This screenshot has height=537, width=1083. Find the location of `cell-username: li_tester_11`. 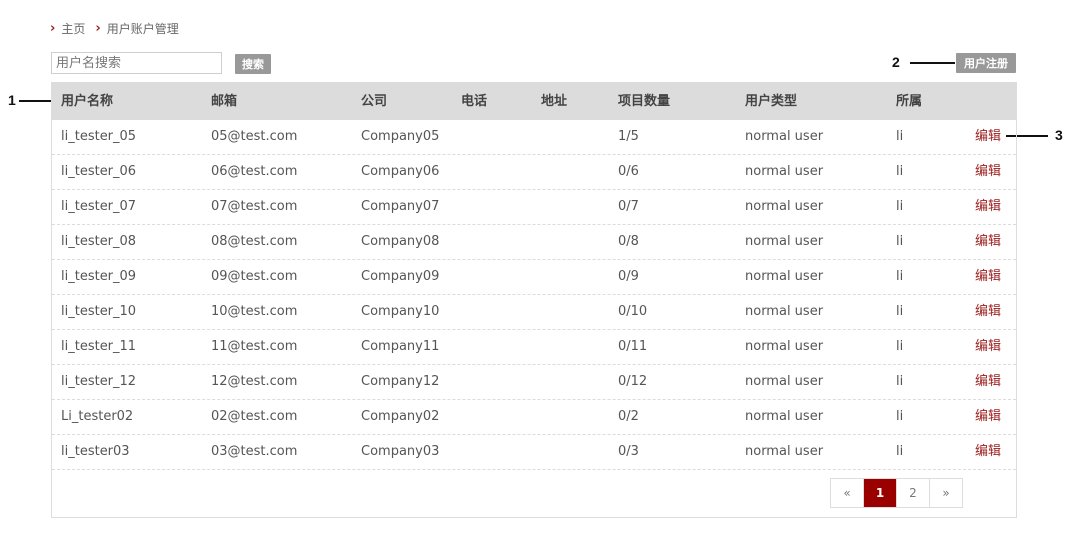

cell-username: li_tester_11 is located at coordinates (99, 346).